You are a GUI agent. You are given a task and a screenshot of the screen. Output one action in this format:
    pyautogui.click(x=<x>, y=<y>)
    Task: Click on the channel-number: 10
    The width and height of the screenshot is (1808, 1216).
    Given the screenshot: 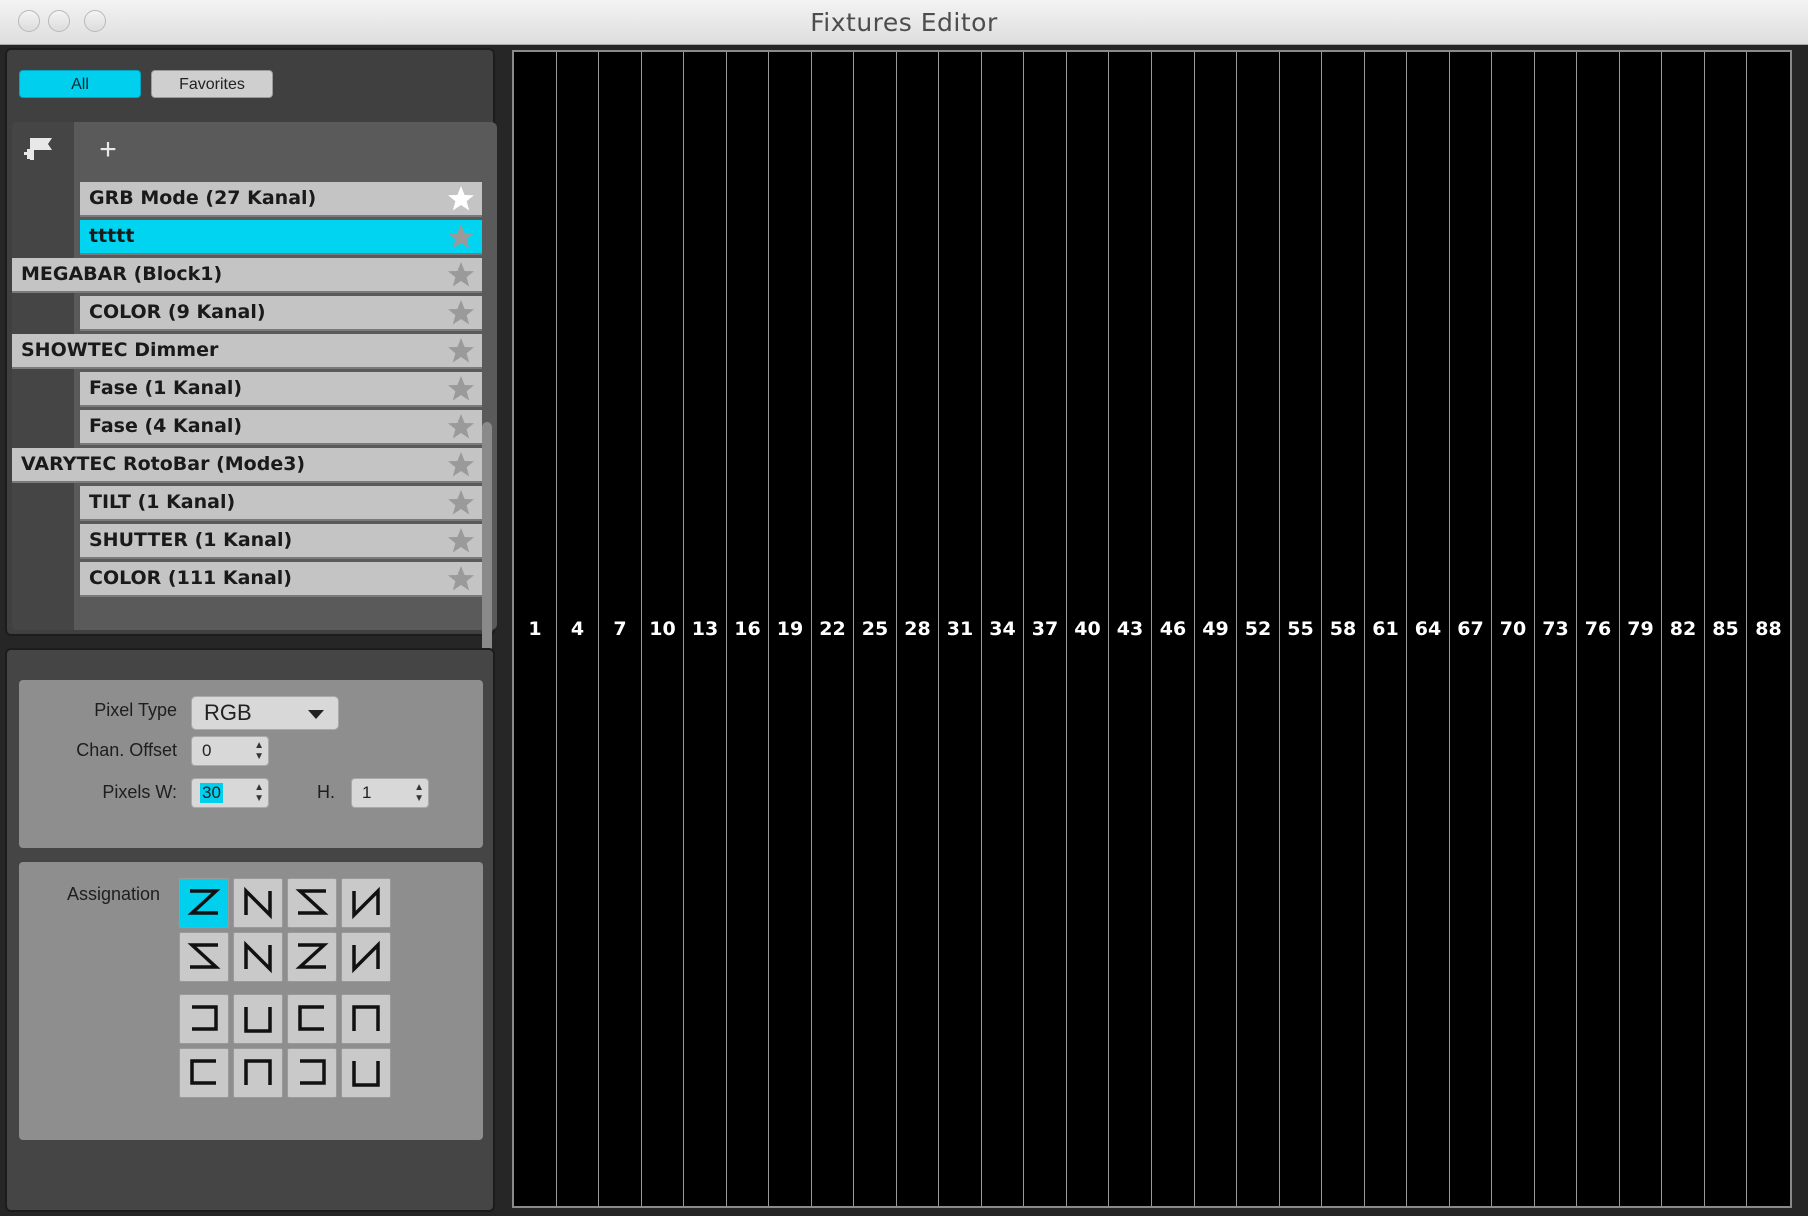 What is the action you would take?
    pyautogui.click(x=662, y=629)
    